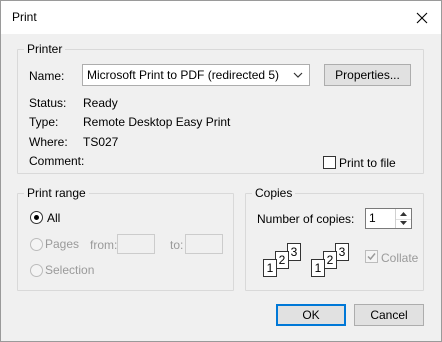 The image size is (442, 342). I want to click on close-button, so click(422, 17).